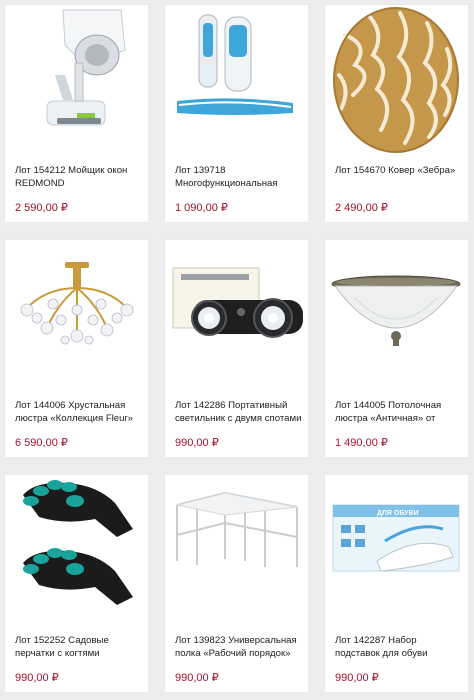 The image size is (474, 700). I want to click on product-card: Лот 154670 Ковер «Зебра» 2 490,00 ₽, so click(396, 113).